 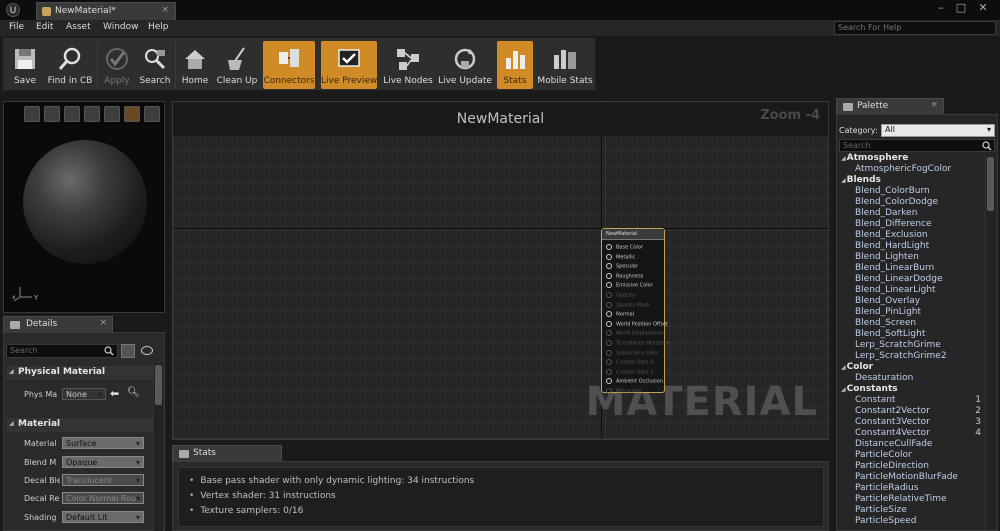 I want to click on palette-close-icon: ×, so click(x=934, y=105).